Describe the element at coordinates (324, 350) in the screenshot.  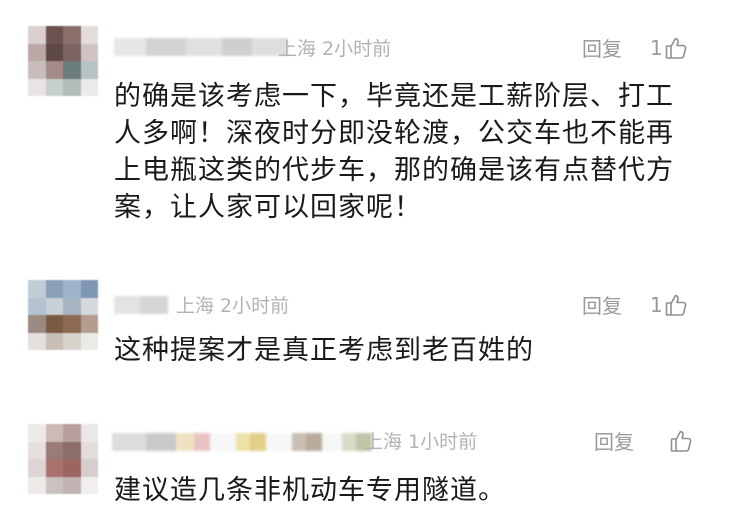
I see `comment-text: 这种提案才是真正考虑到老百姓的` at that location.